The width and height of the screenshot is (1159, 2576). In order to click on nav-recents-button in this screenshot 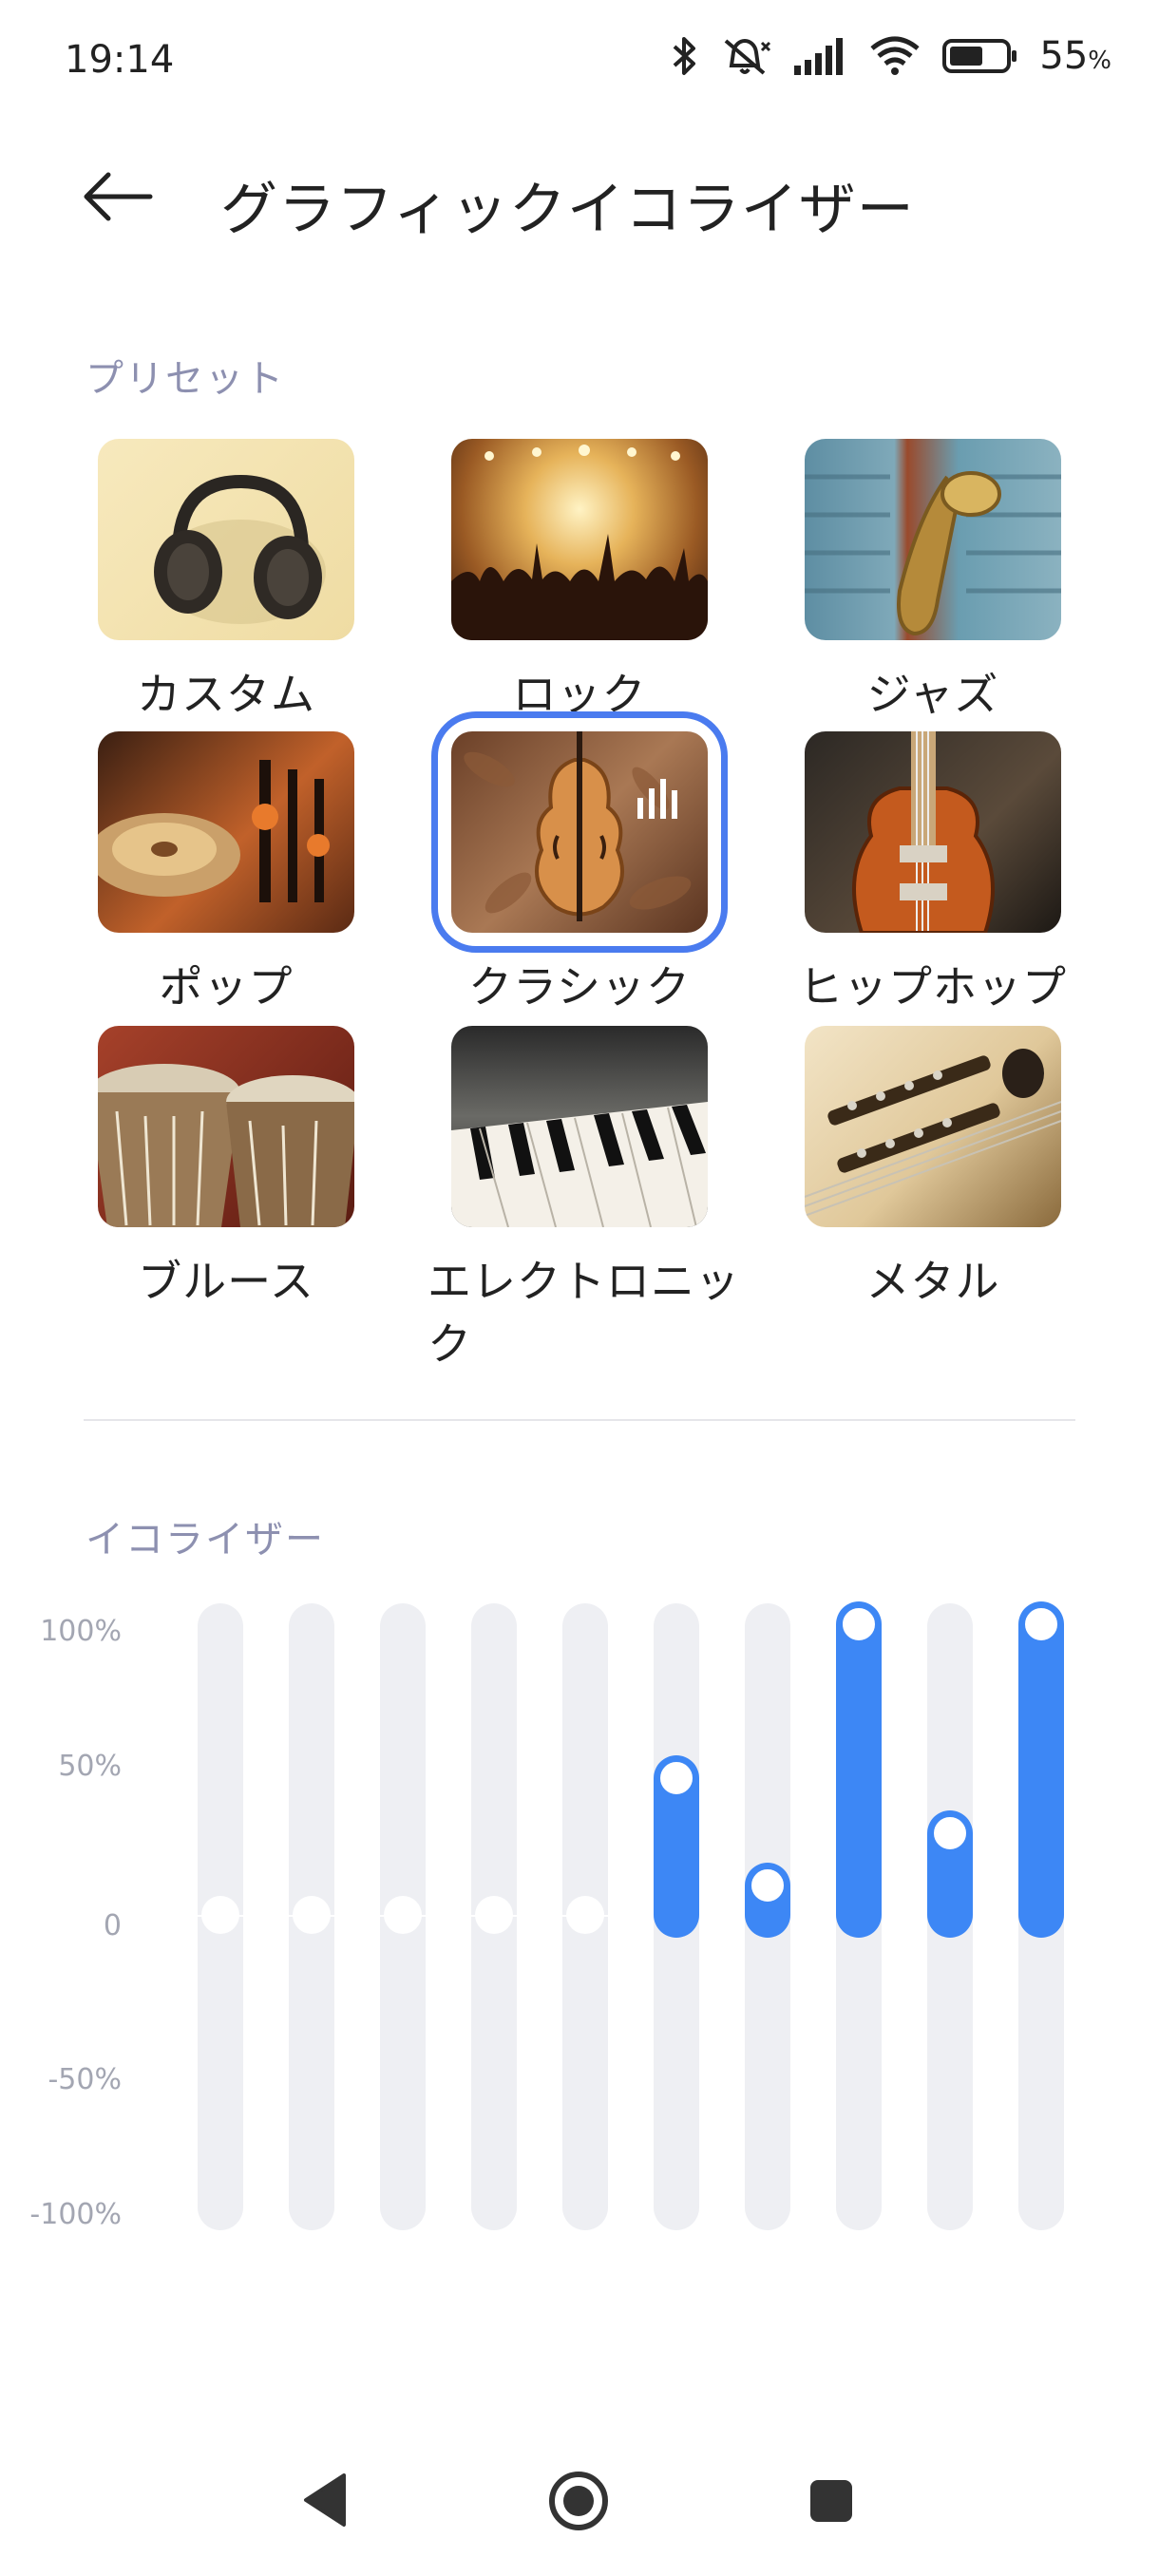, I will do `click(831, 2501)`.